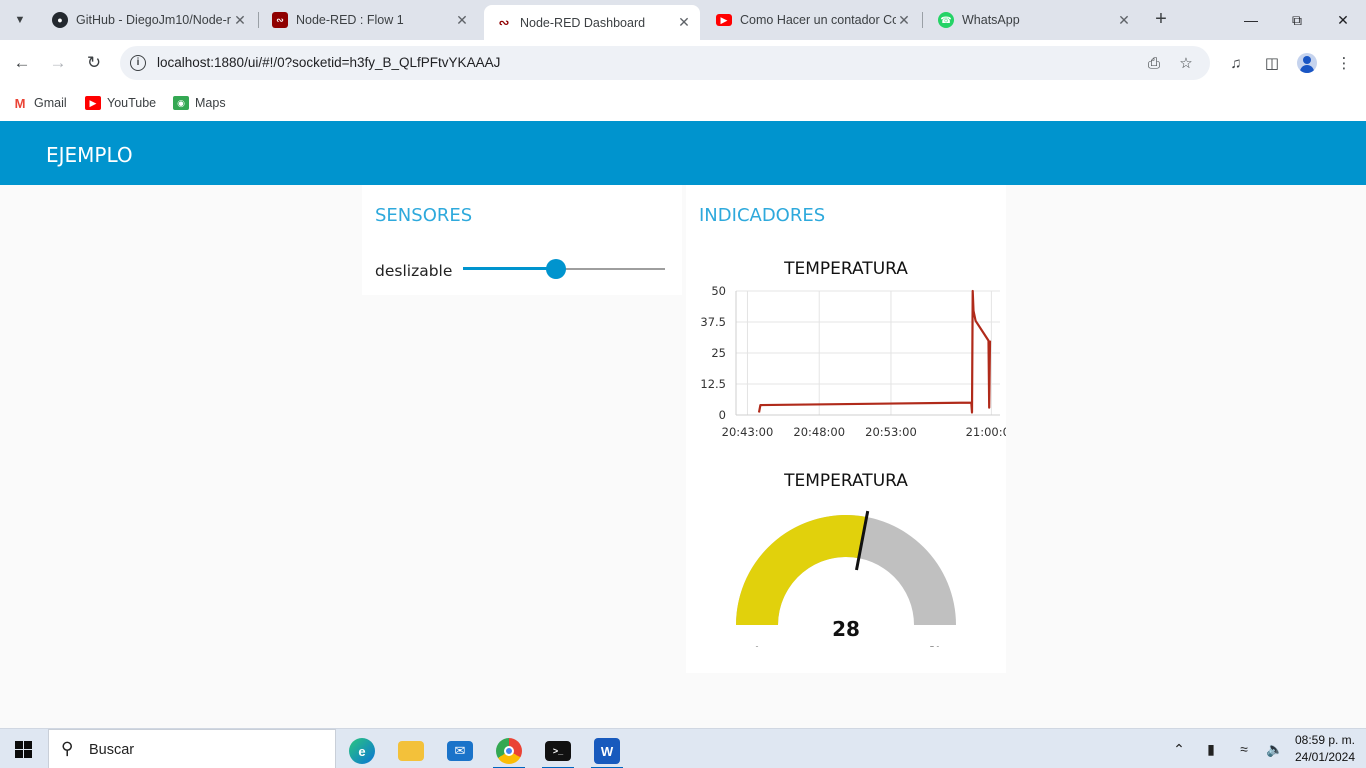 This screenshot has width=1366, height=768. I want to click on gauge-value-arc, so click(801, 570).